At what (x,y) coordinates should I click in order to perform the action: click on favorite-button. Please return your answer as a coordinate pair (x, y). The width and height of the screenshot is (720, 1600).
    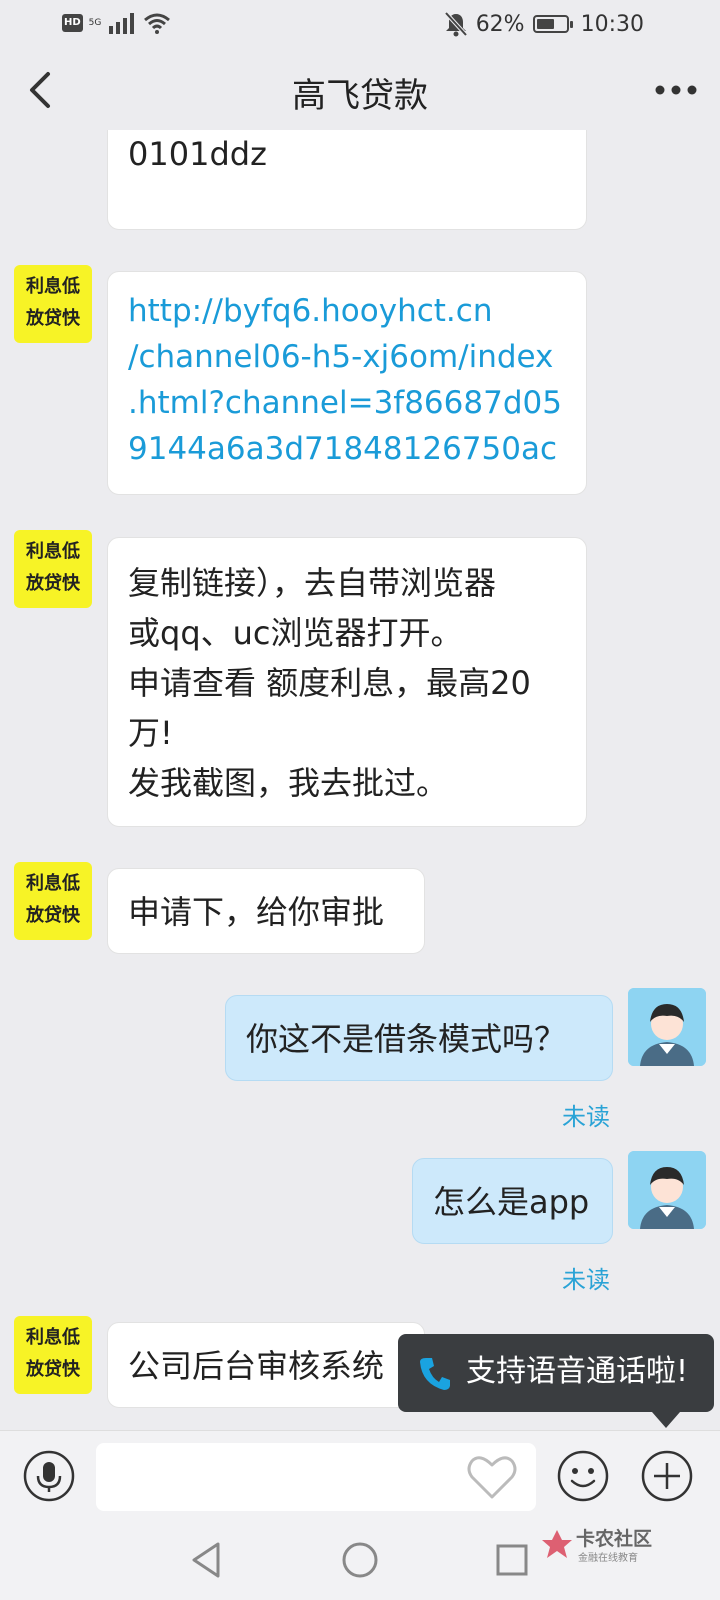
    Looking at the image, I should click on (492, 1477).